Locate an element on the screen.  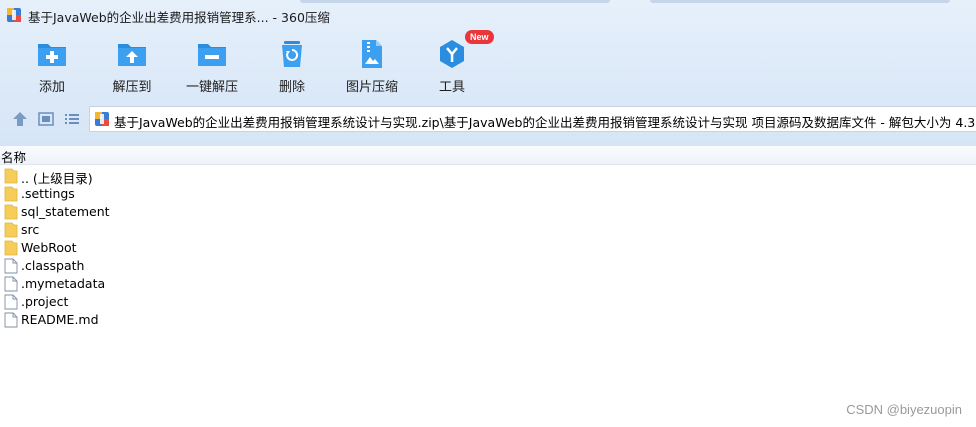
one-click-extract-button: 一键解压 is located at coordinates (212, 65).